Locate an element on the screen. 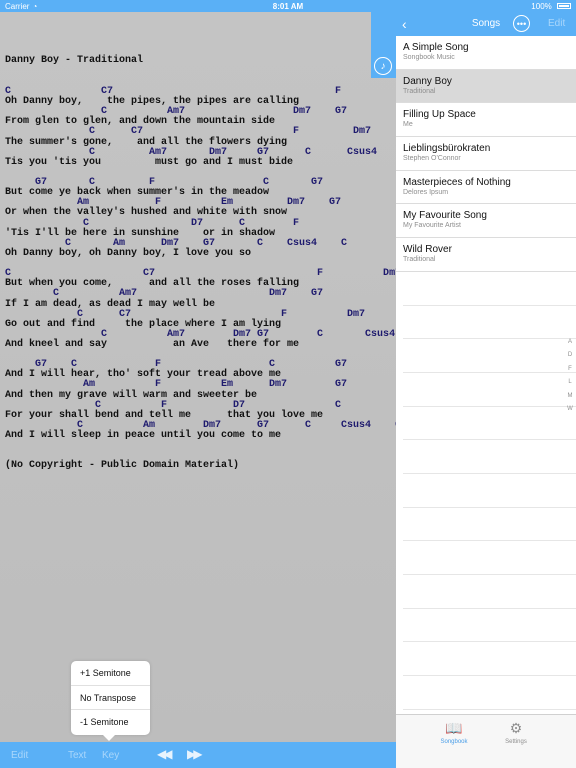 Image resolution: width=576 pixels, height=768 pixels. song-row-title: Danny Boy is located at coordinates (427, 81).